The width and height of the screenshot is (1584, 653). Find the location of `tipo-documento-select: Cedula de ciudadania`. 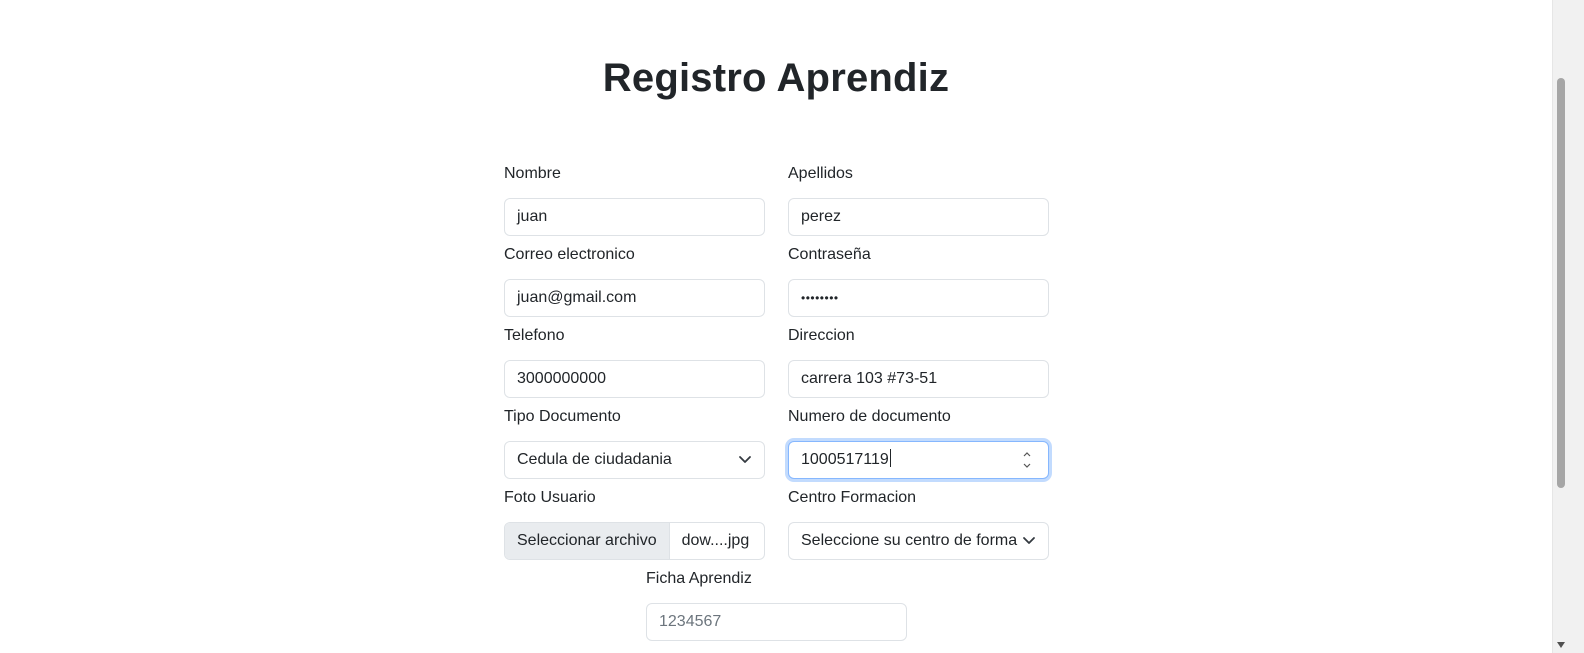

tipo-documento-select: Cedula de ciudadania is located at coordinates (634, 460).